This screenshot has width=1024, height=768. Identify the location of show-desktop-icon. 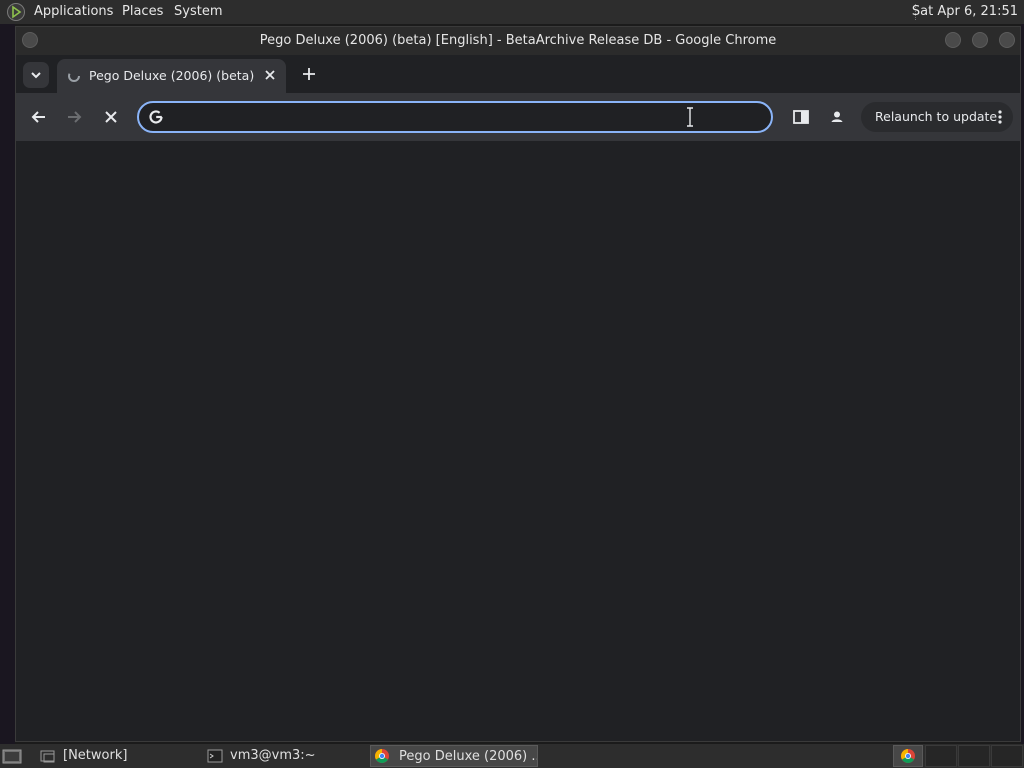
(12, 756).